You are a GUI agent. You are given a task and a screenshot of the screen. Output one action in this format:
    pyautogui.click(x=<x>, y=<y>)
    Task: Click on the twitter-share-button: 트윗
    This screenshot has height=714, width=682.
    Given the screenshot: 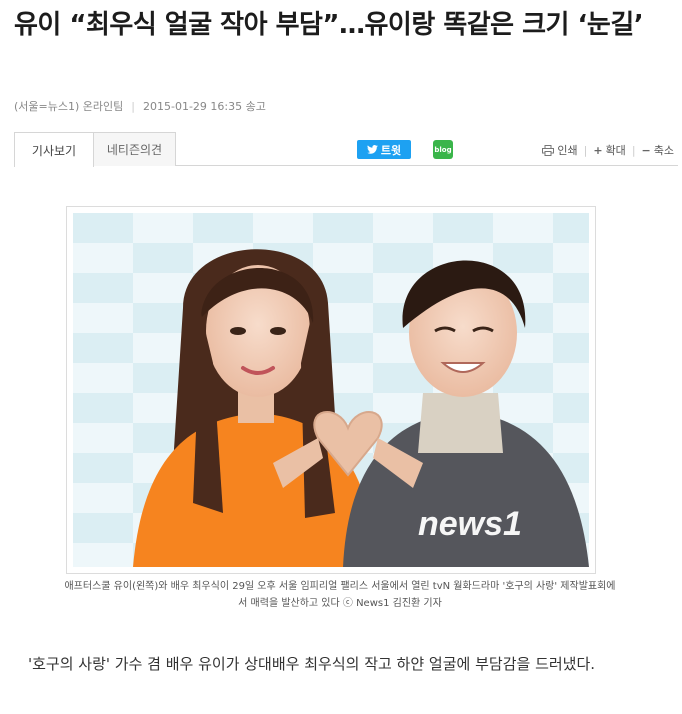 What is the action you would take?
    pyautogui.click(x=384, y=149)
    